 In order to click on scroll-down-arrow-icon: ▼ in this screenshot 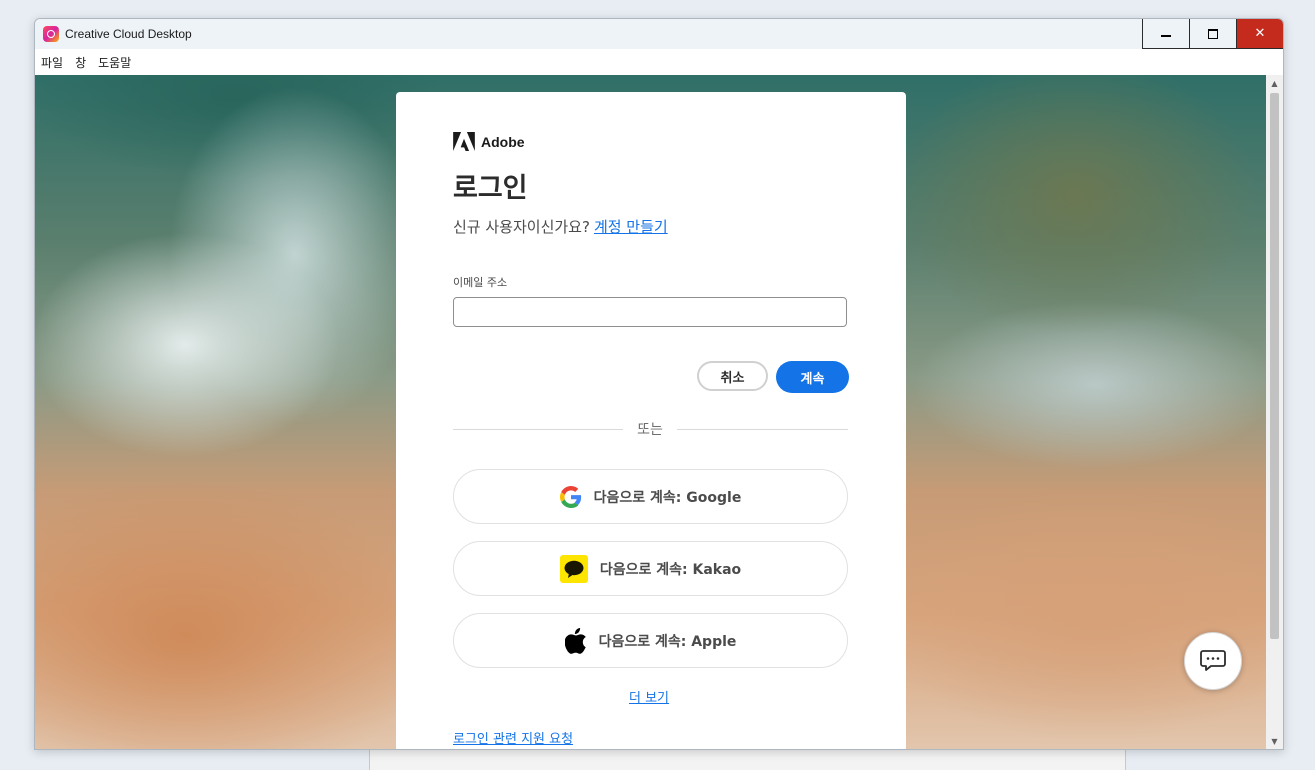, I will do `click(1274, 741)`.